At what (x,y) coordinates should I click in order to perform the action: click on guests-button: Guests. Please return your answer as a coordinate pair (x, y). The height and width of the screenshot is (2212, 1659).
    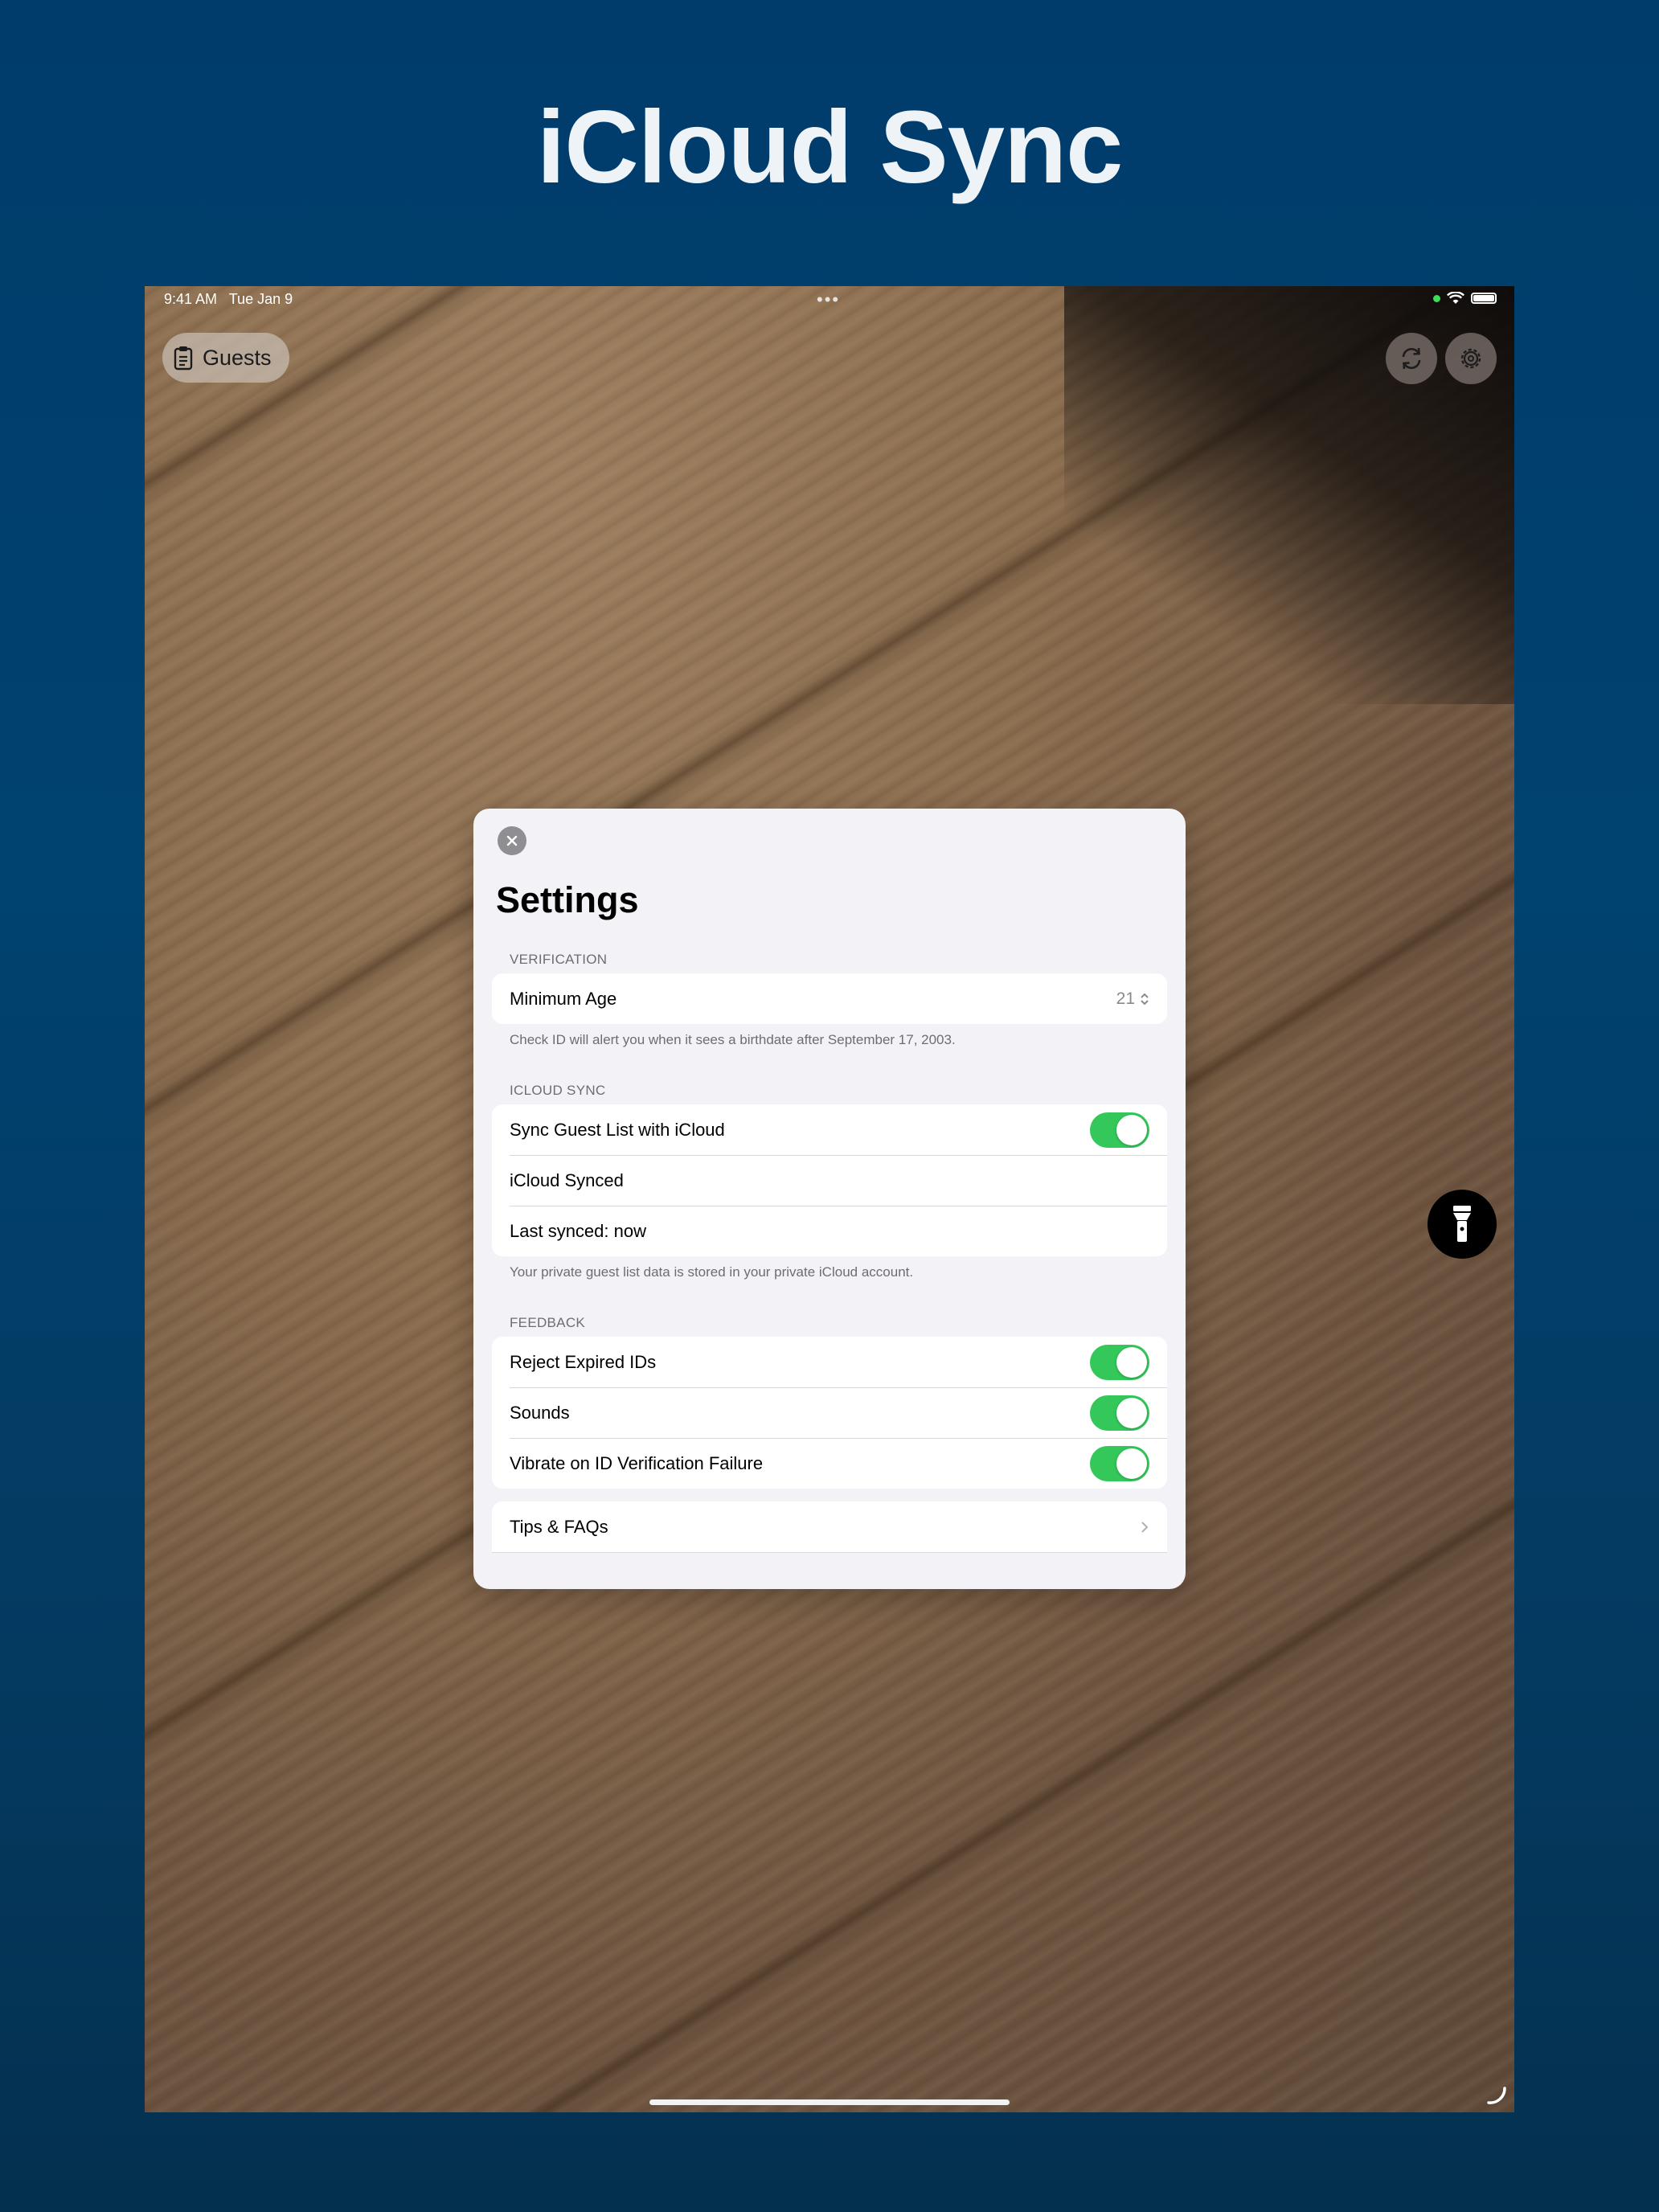
    Looking at the image, I should click on (226, 358).